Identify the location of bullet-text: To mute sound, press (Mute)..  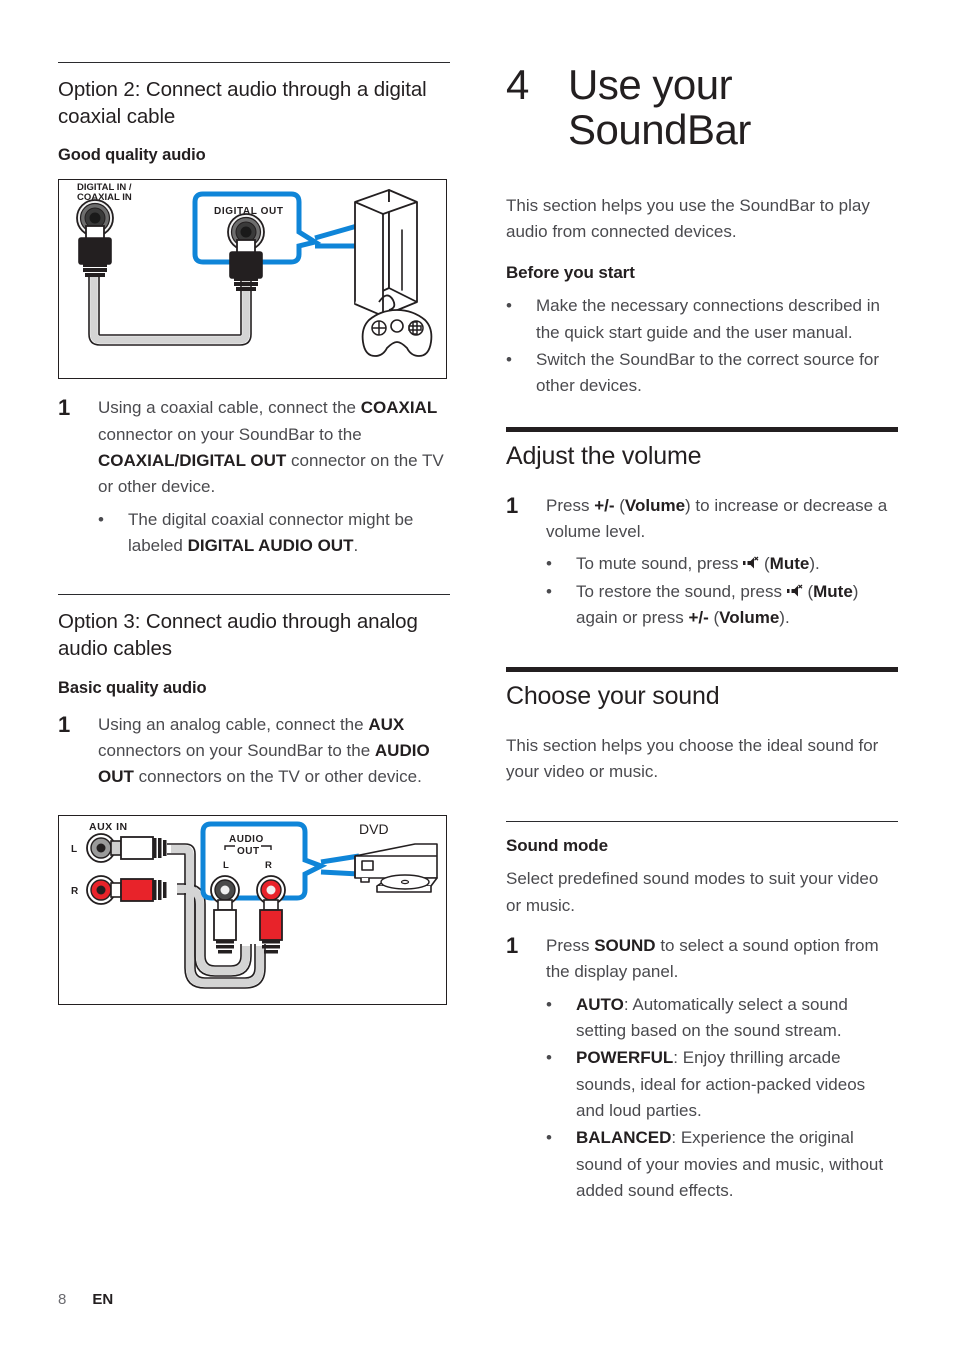
(698, 564).